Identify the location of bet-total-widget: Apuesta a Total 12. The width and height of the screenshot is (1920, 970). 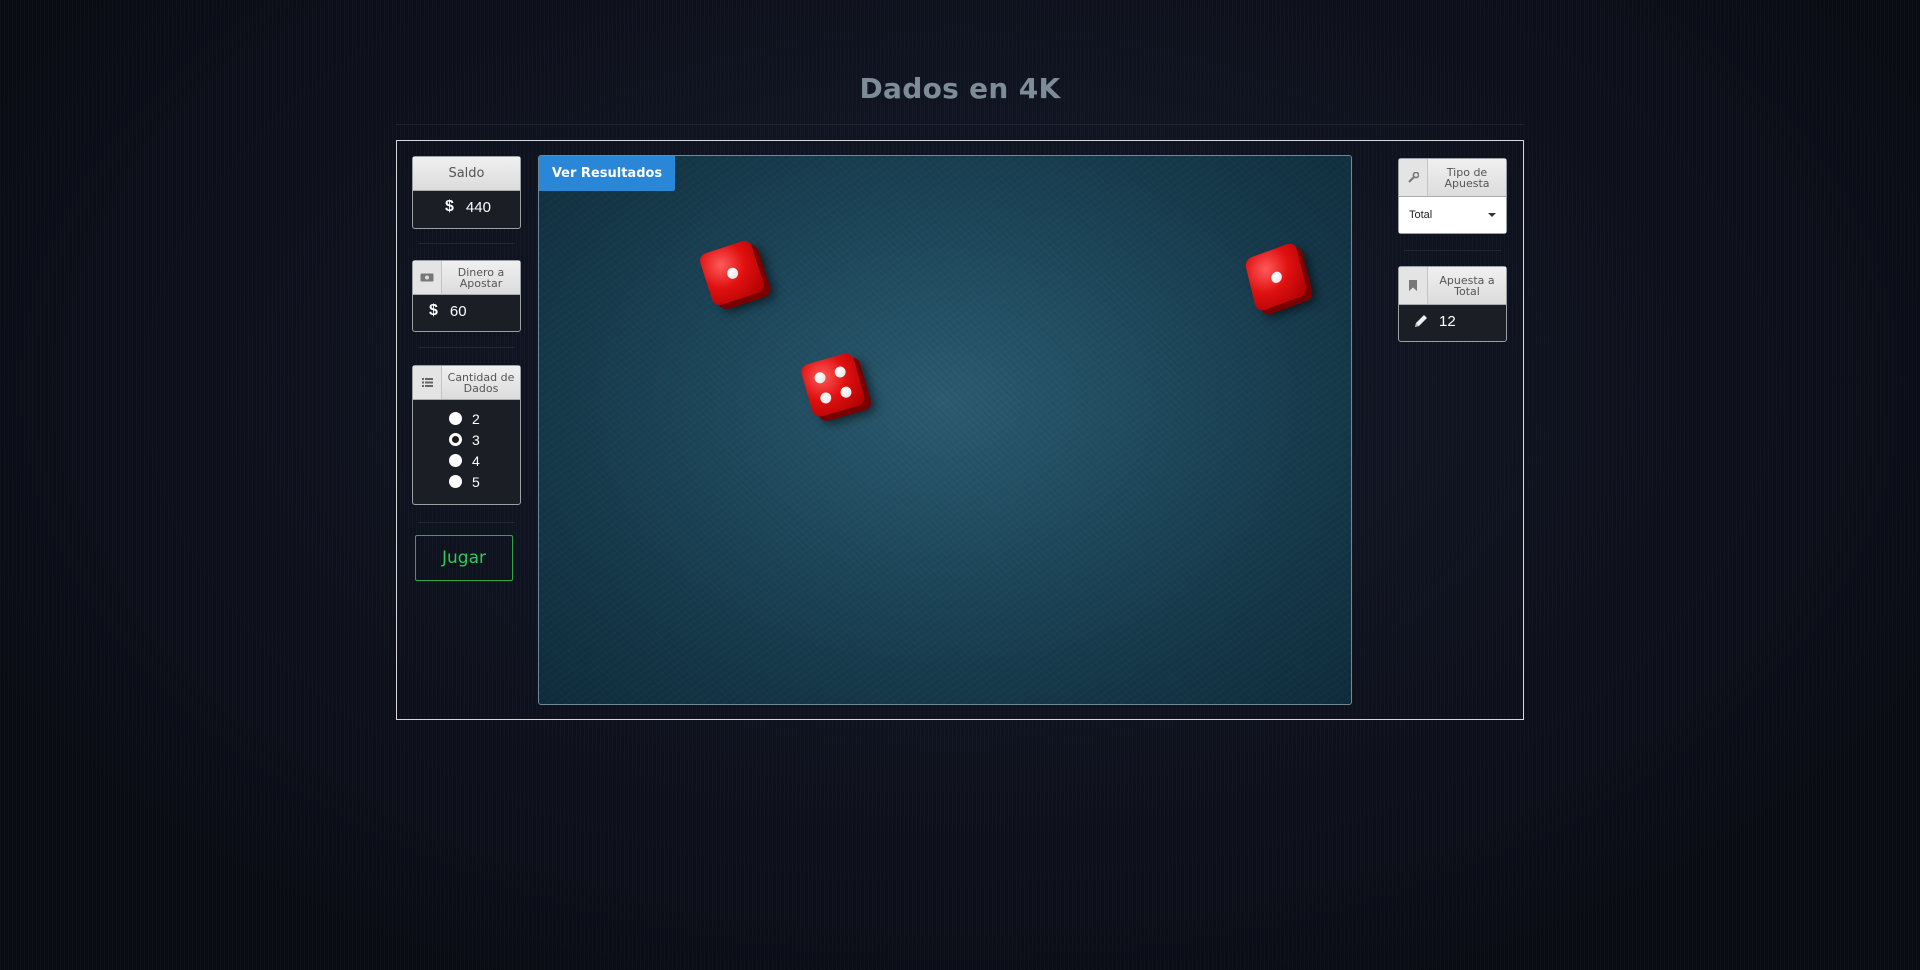
(1452, 304).